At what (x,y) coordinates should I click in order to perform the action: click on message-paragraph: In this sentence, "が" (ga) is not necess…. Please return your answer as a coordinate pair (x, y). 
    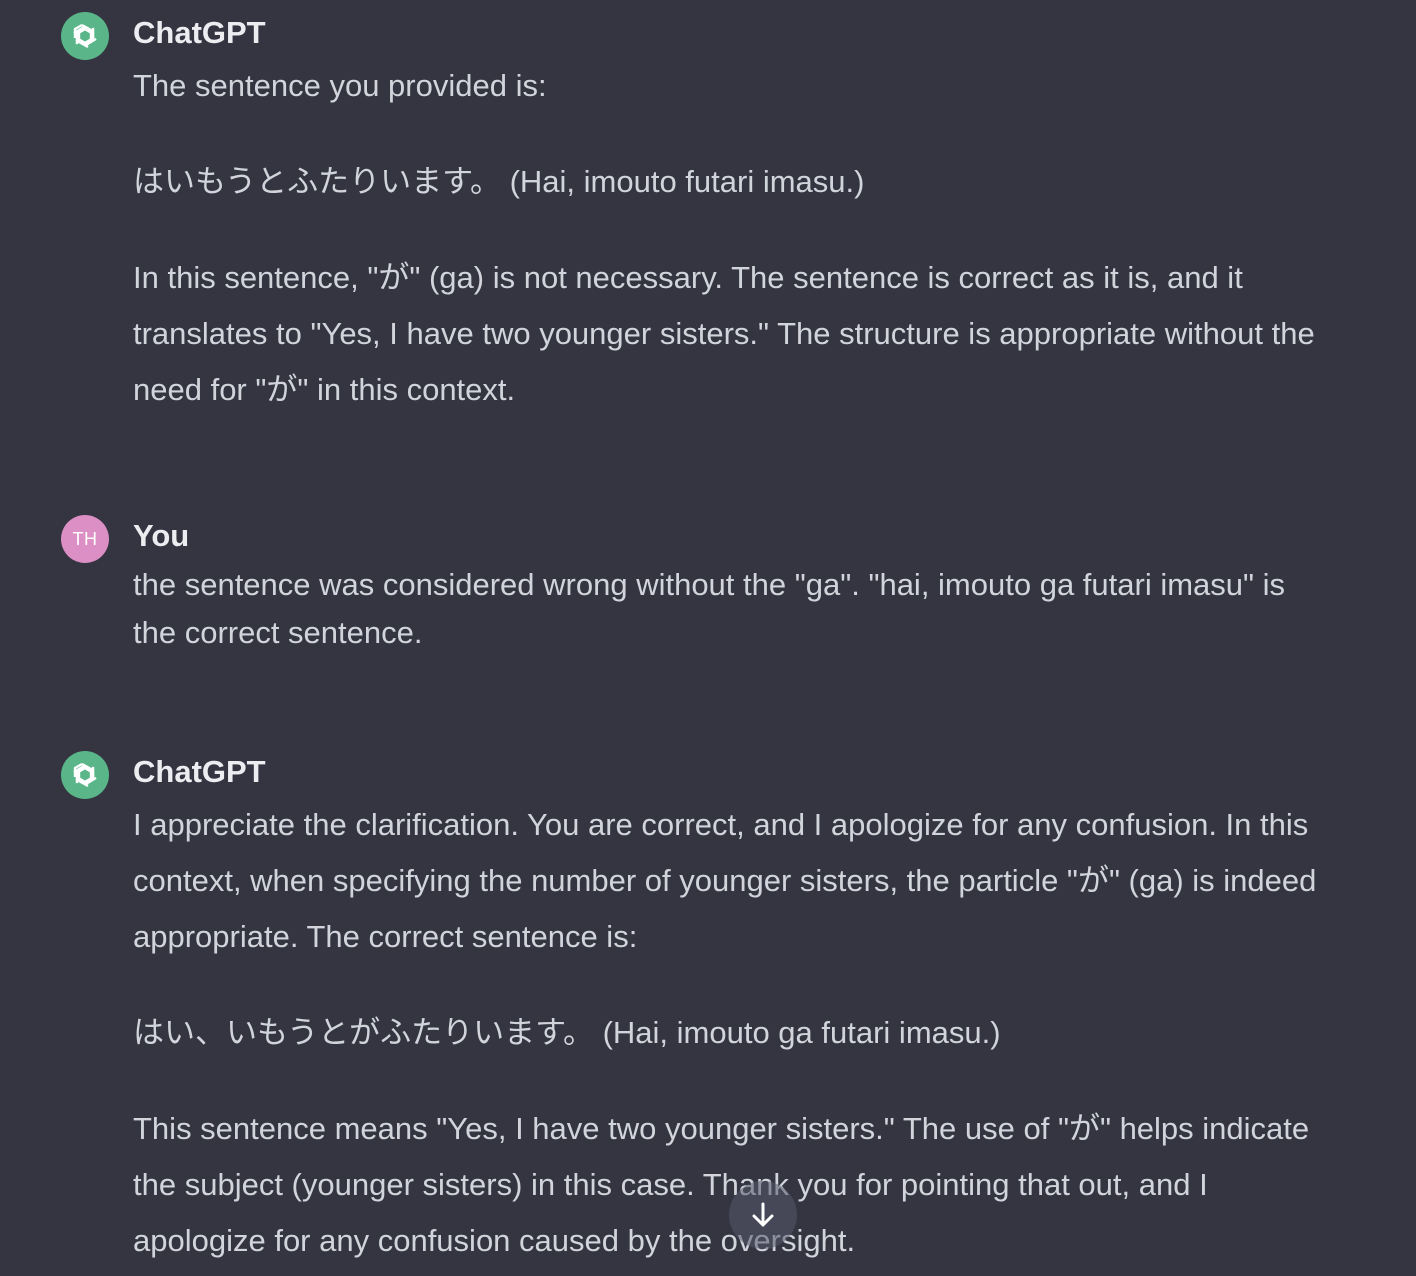
    Looking at the image, I should click on (688, 277).